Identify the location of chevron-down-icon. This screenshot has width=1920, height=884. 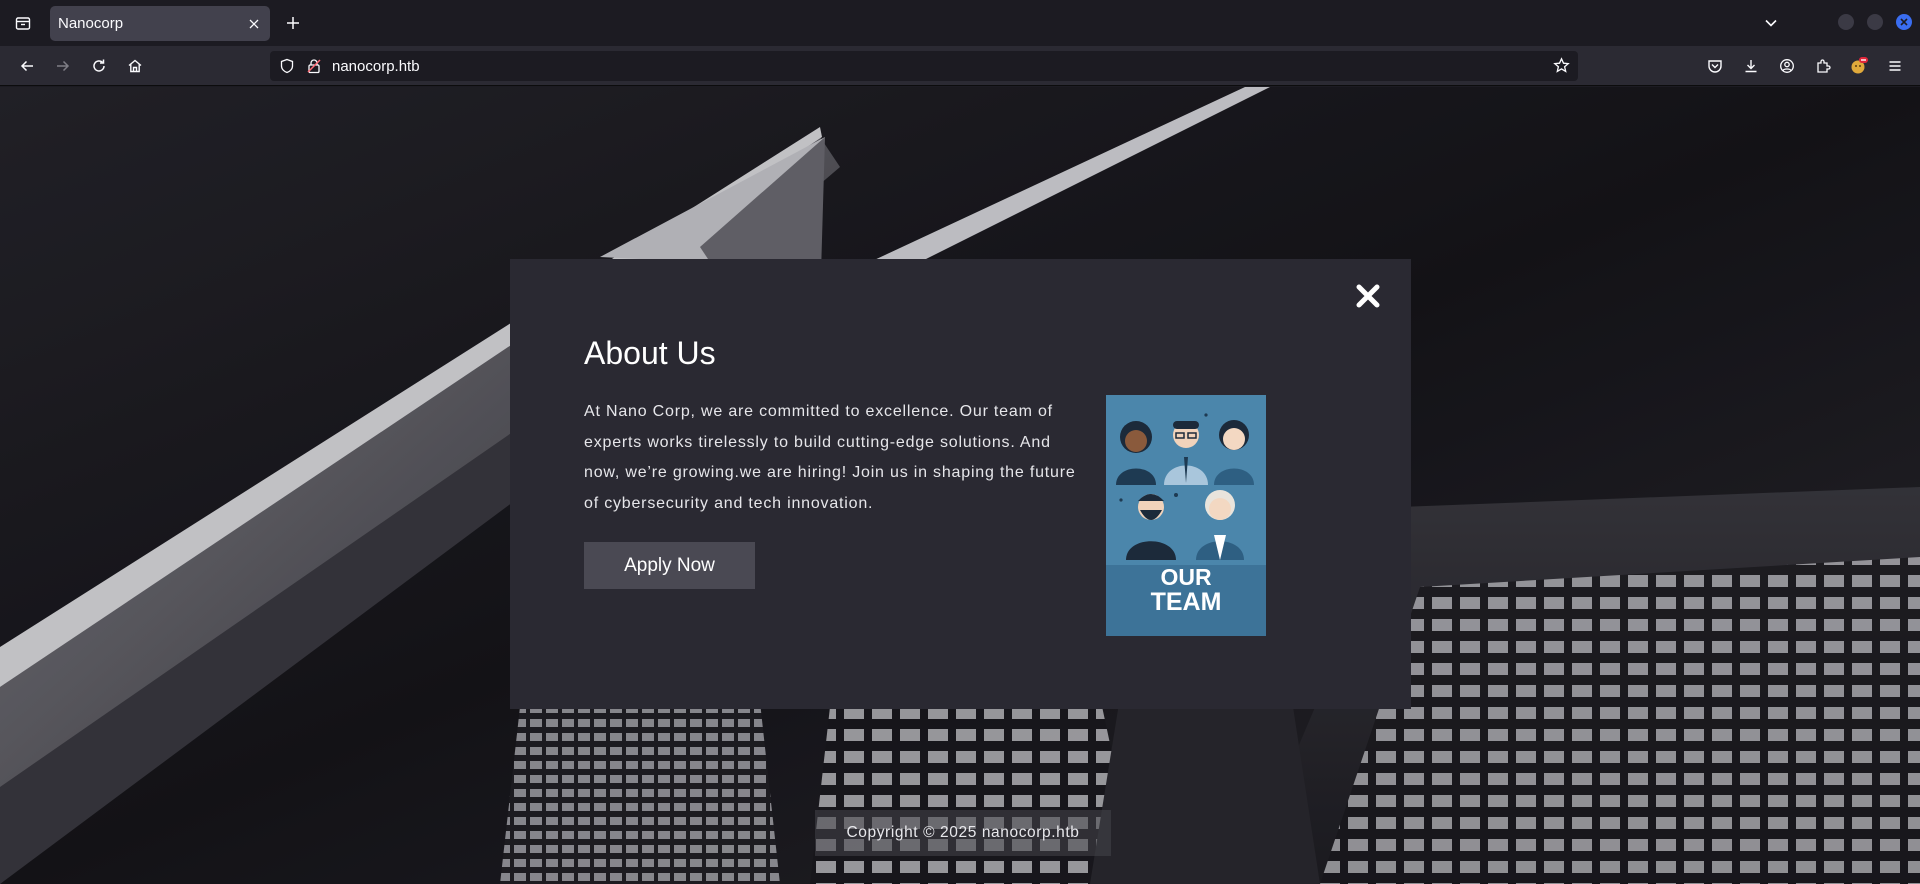
(1771, 23).